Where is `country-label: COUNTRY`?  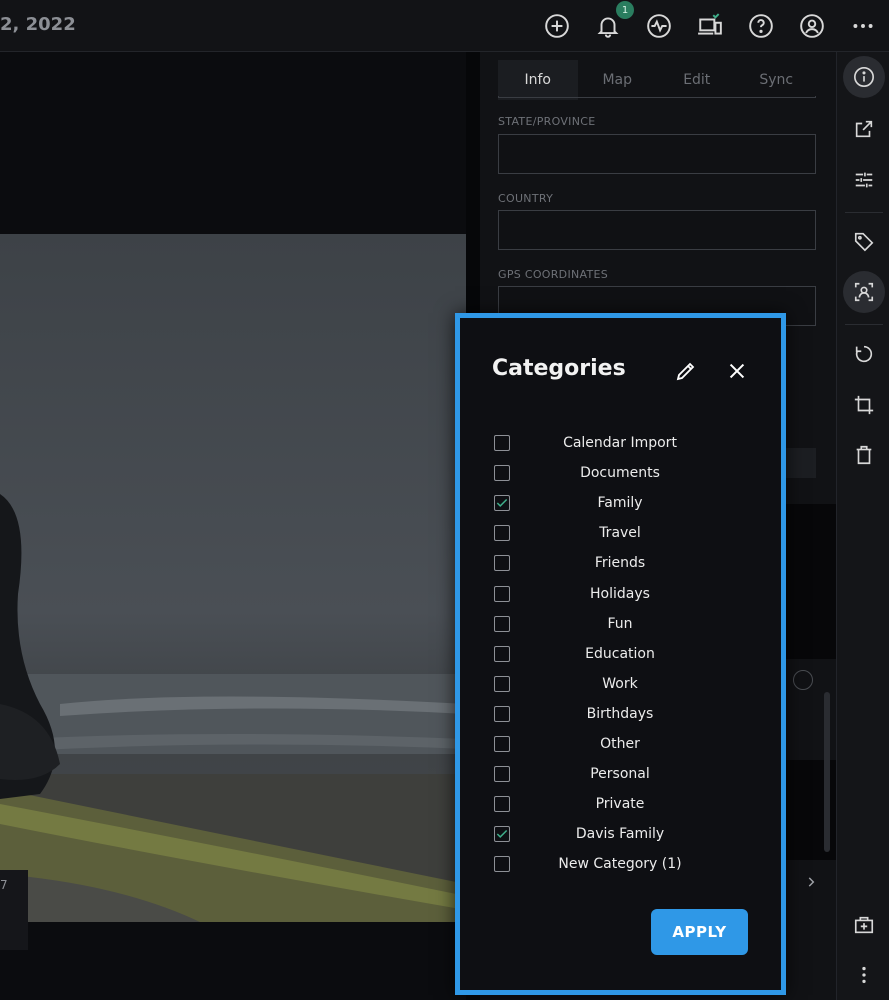
country-label: COUNTRY is located at coordinates (526, 198).